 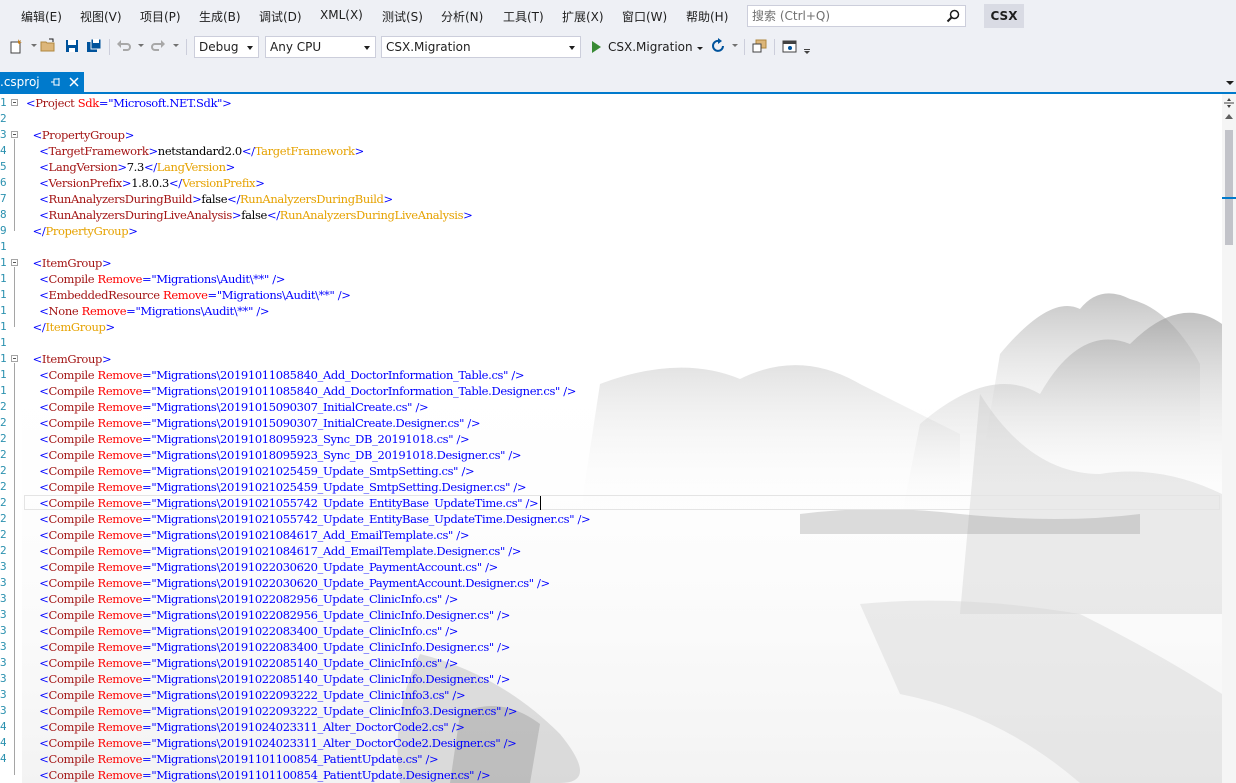 What do you see at coordinates (1229, 438) in the screenshot?
I see `vertical-scrollbar` at bounding box center [1229, 438].